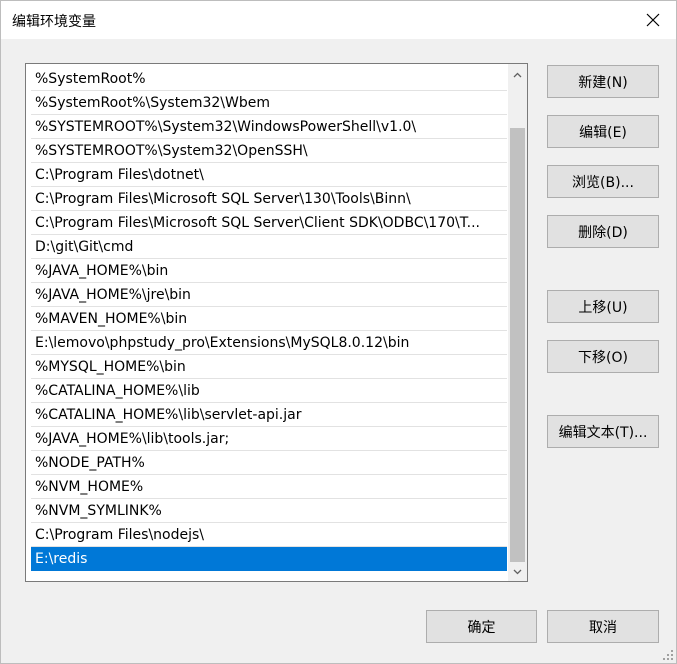 The height and width of the screenshot is (664, 677). Describe the element at coordinates (54, 22) in the screenshot. I see `window-title: 编辑环境变量` at that location.